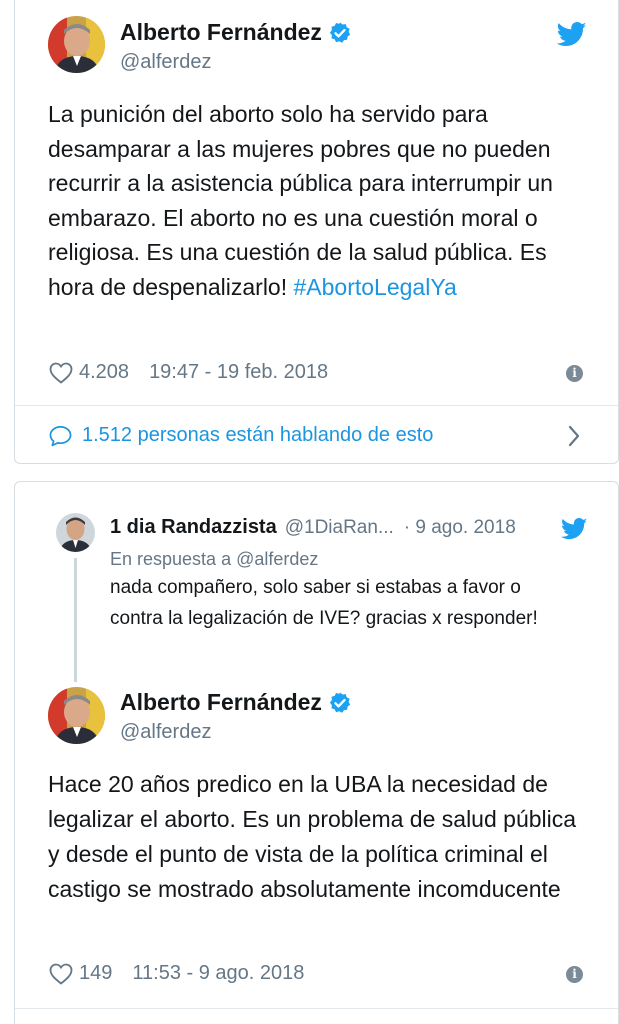  Describe the element at coordinates (375, 287) in the screenshot. I see `hashtag-link: #AbortoLegalYa` at that location.